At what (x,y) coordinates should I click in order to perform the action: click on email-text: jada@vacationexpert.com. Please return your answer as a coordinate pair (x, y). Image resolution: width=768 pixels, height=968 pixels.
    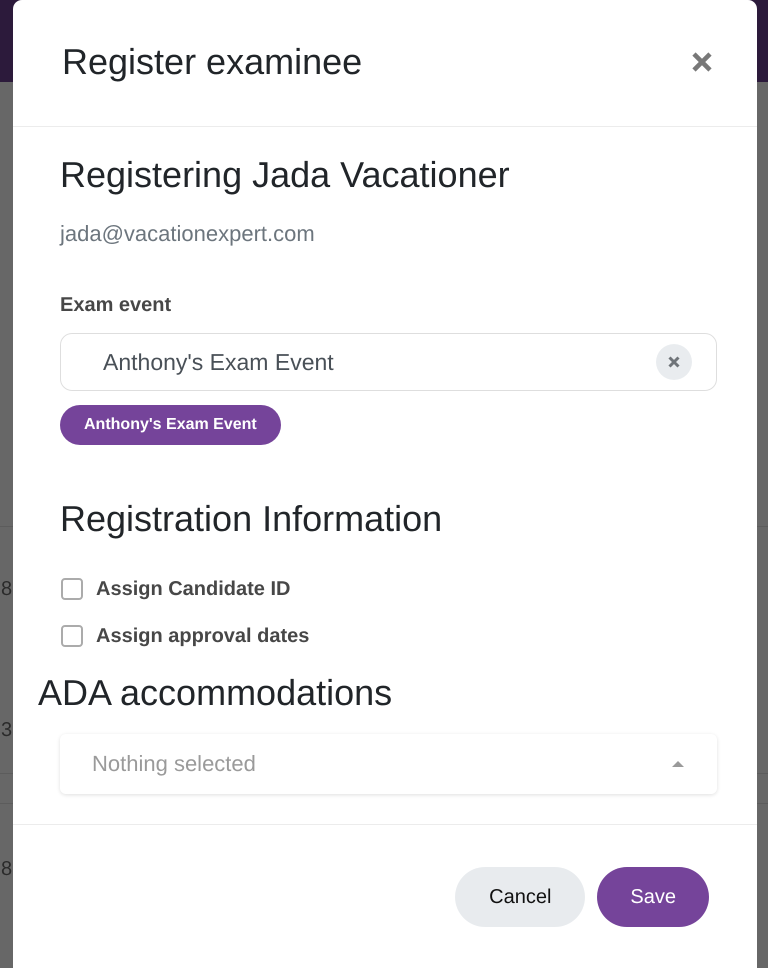
    Looking at the image, I should click on (188, 234).